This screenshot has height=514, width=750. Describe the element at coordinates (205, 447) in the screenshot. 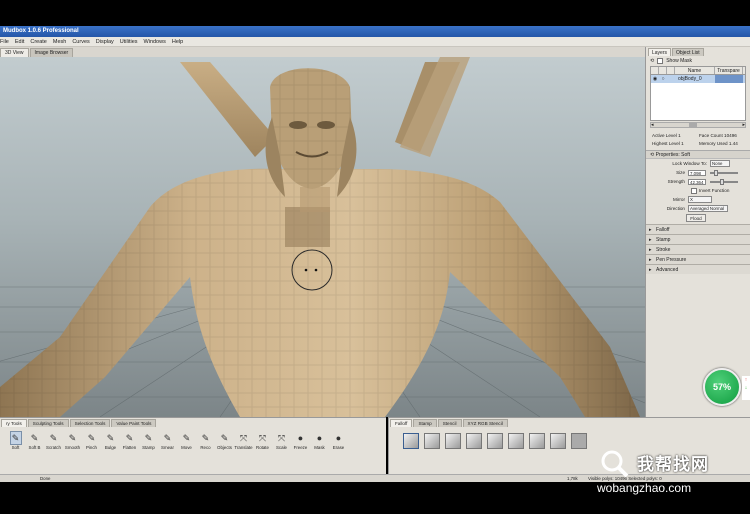

I see `tool-label: Reco` at that location.